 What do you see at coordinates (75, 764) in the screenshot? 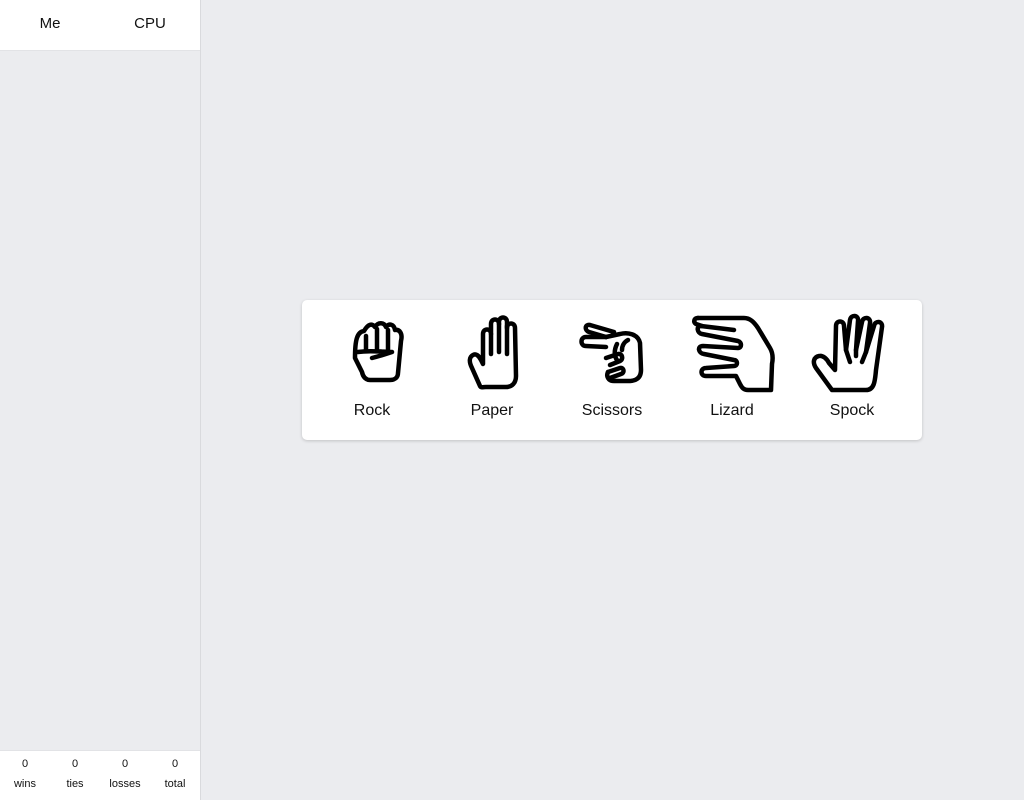
I see `ties-count: 0` at bounding box center [75, 764].